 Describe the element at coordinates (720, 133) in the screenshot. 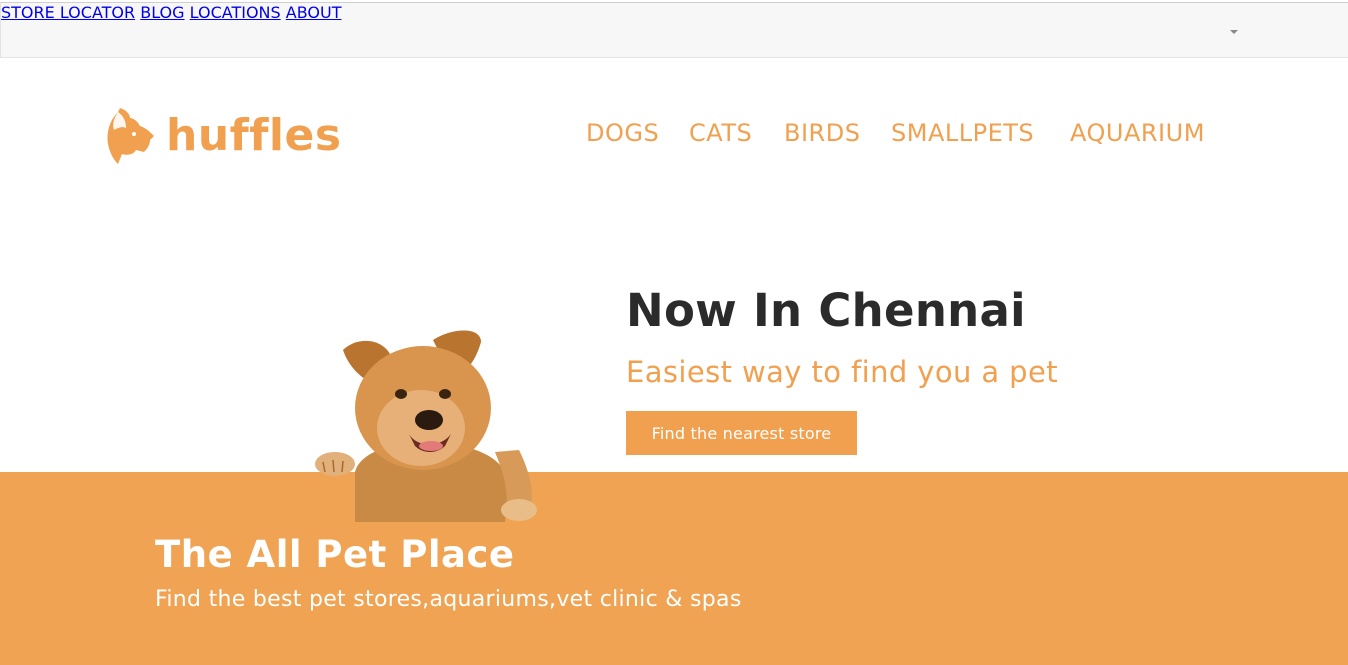

I see `nav-cats: CATS` at that location.